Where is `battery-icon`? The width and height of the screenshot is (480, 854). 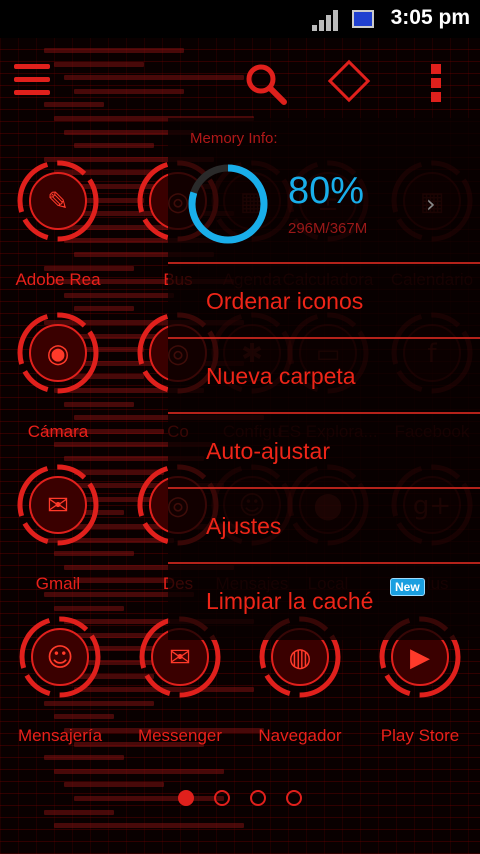
battery-icon is located at coordinates (363, 19).